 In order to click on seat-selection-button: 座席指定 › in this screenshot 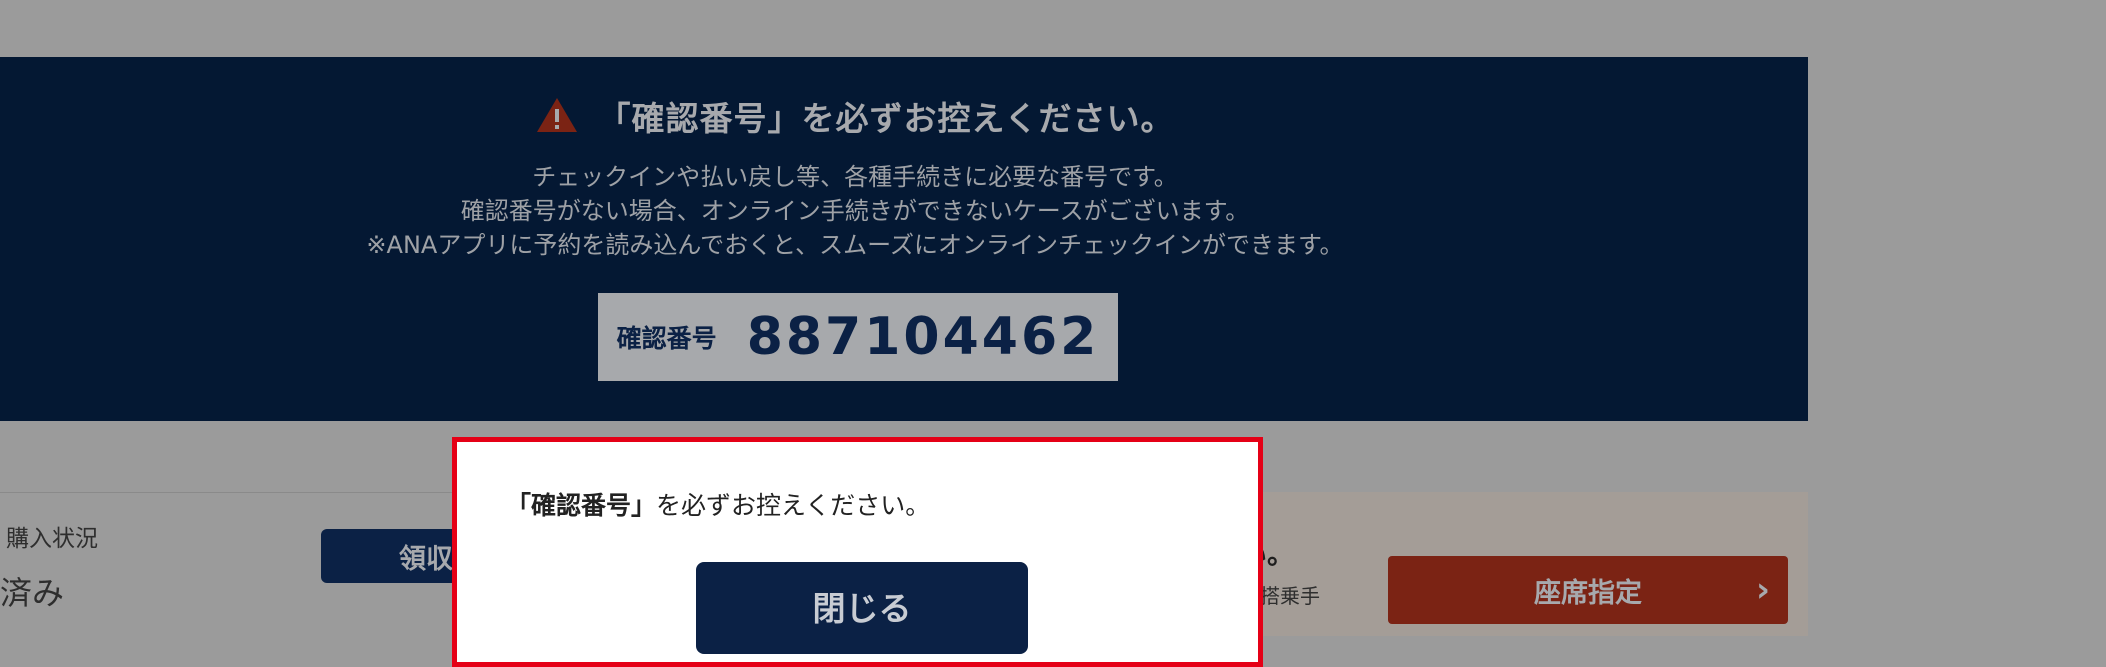, I will do `click(1588, 590)`.